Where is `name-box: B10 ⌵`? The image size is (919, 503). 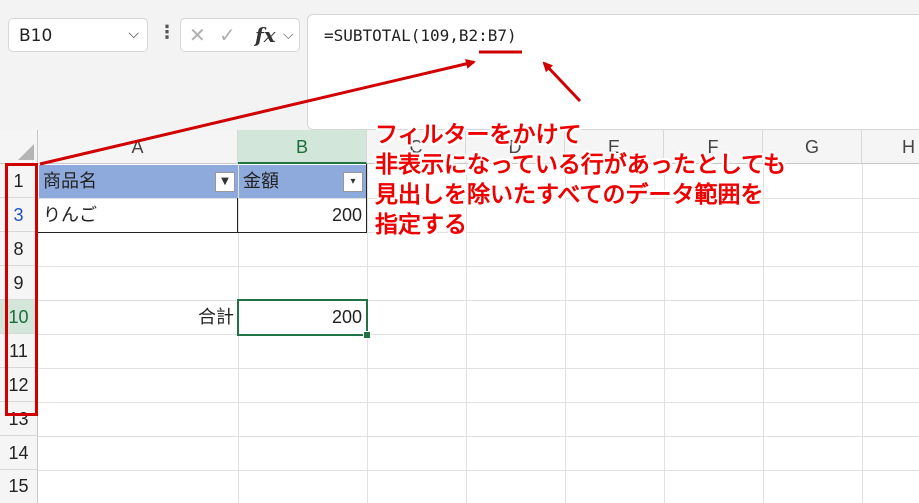 name-box: B10 ⌵ is located at coordinates (78, 35).